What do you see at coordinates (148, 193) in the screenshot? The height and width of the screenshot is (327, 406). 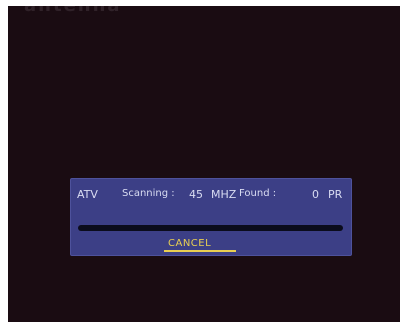 I see `scanning-label: Scanning :` at bounding box center [148, 193].